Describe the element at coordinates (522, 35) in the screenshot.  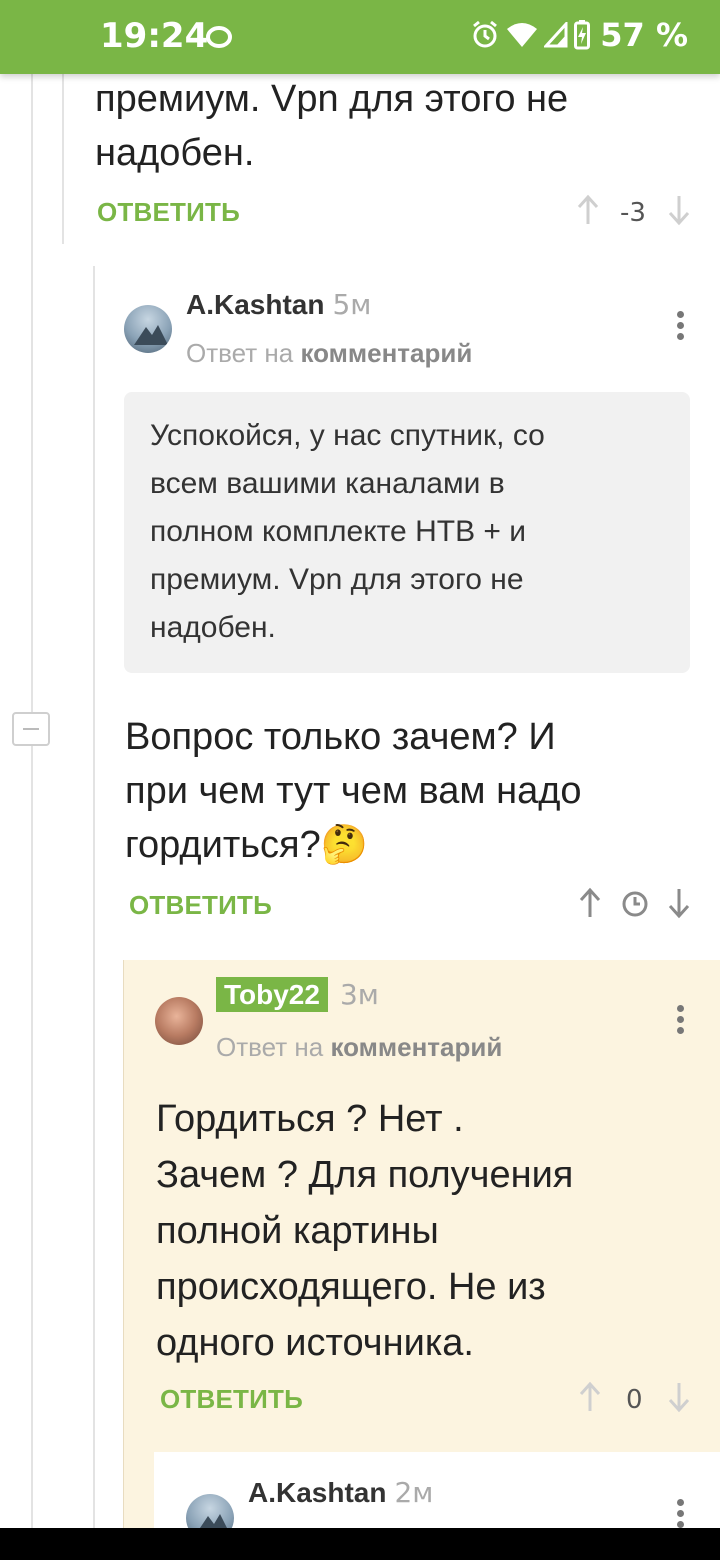
I see `wifi-icon` at that location.